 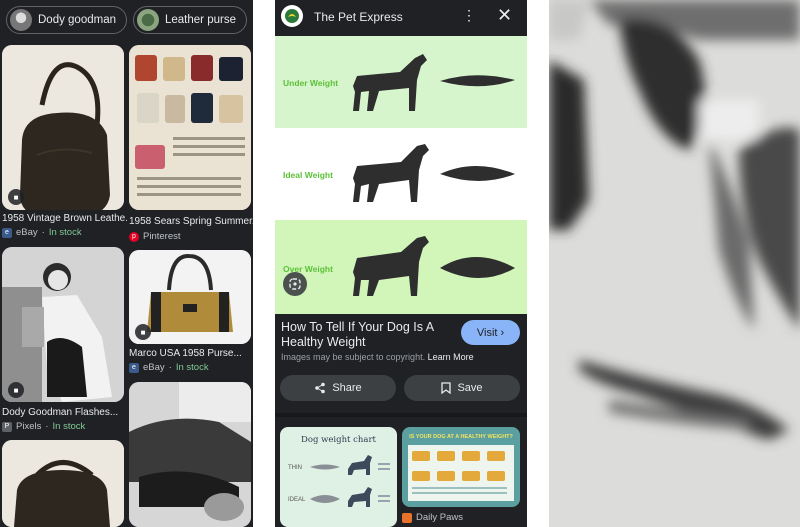 I want to click on share-icon, so click(x=320, y=388).